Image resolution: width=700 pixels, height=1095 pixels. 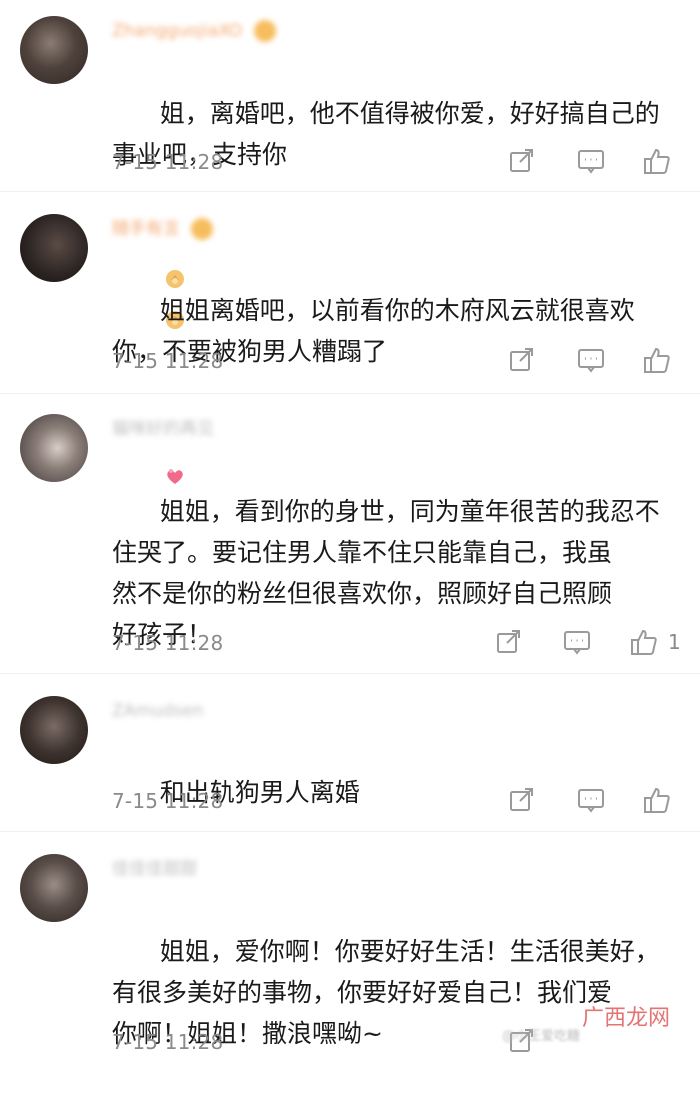 I want to click on watermark-handle: @小王爱吃糖, so click(x=540, y=1036).